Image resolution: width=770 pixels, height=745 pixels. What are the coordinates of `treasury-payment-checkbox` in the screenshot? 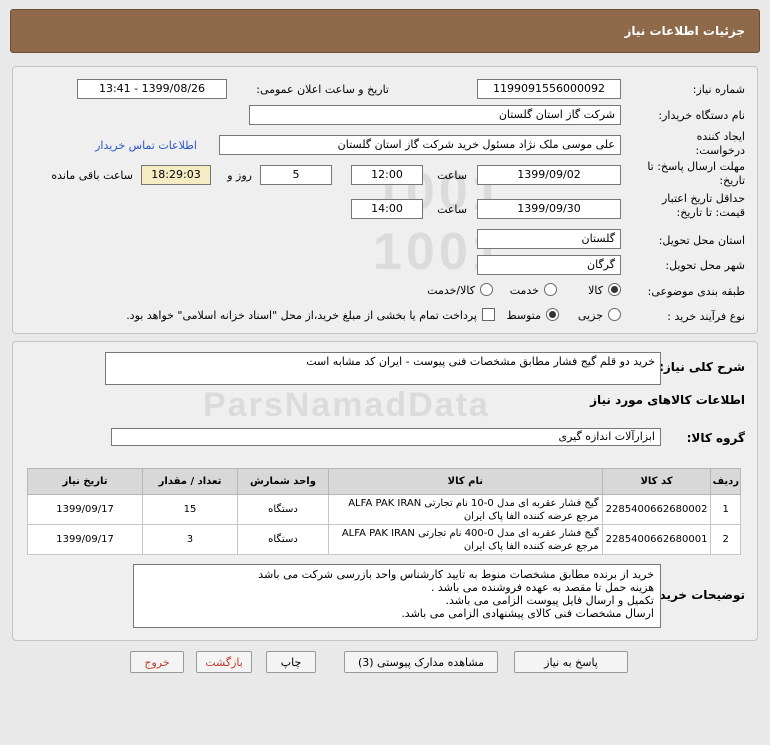 It's located at (488, 314).